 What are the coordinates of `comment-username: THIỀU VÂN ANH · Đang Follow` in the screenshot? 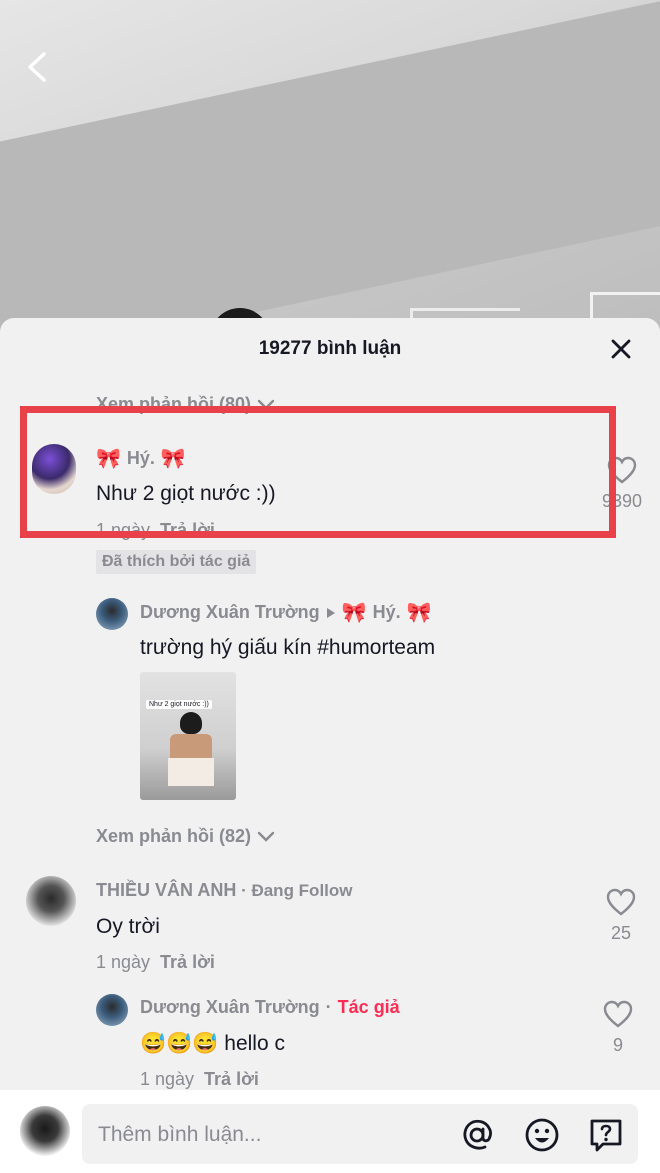 It's located at (224, 890).